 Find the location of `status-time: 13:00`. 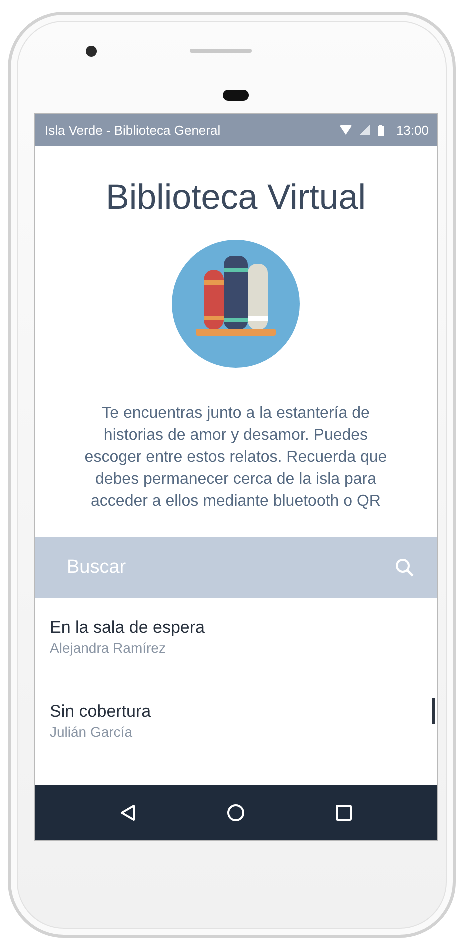

status-time: 13:00 is located at coordinates (412, 130).